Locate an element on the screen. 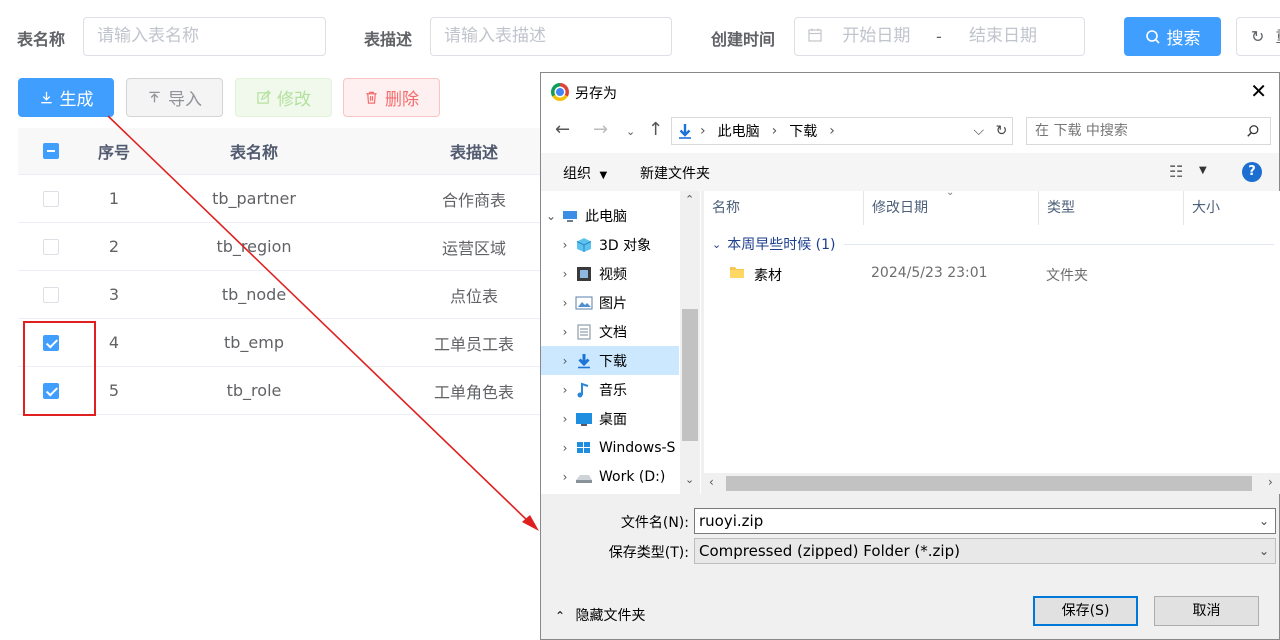  file-group-header: ⌄ 本周早些时候 (1) is located at coordinates (993, 244).